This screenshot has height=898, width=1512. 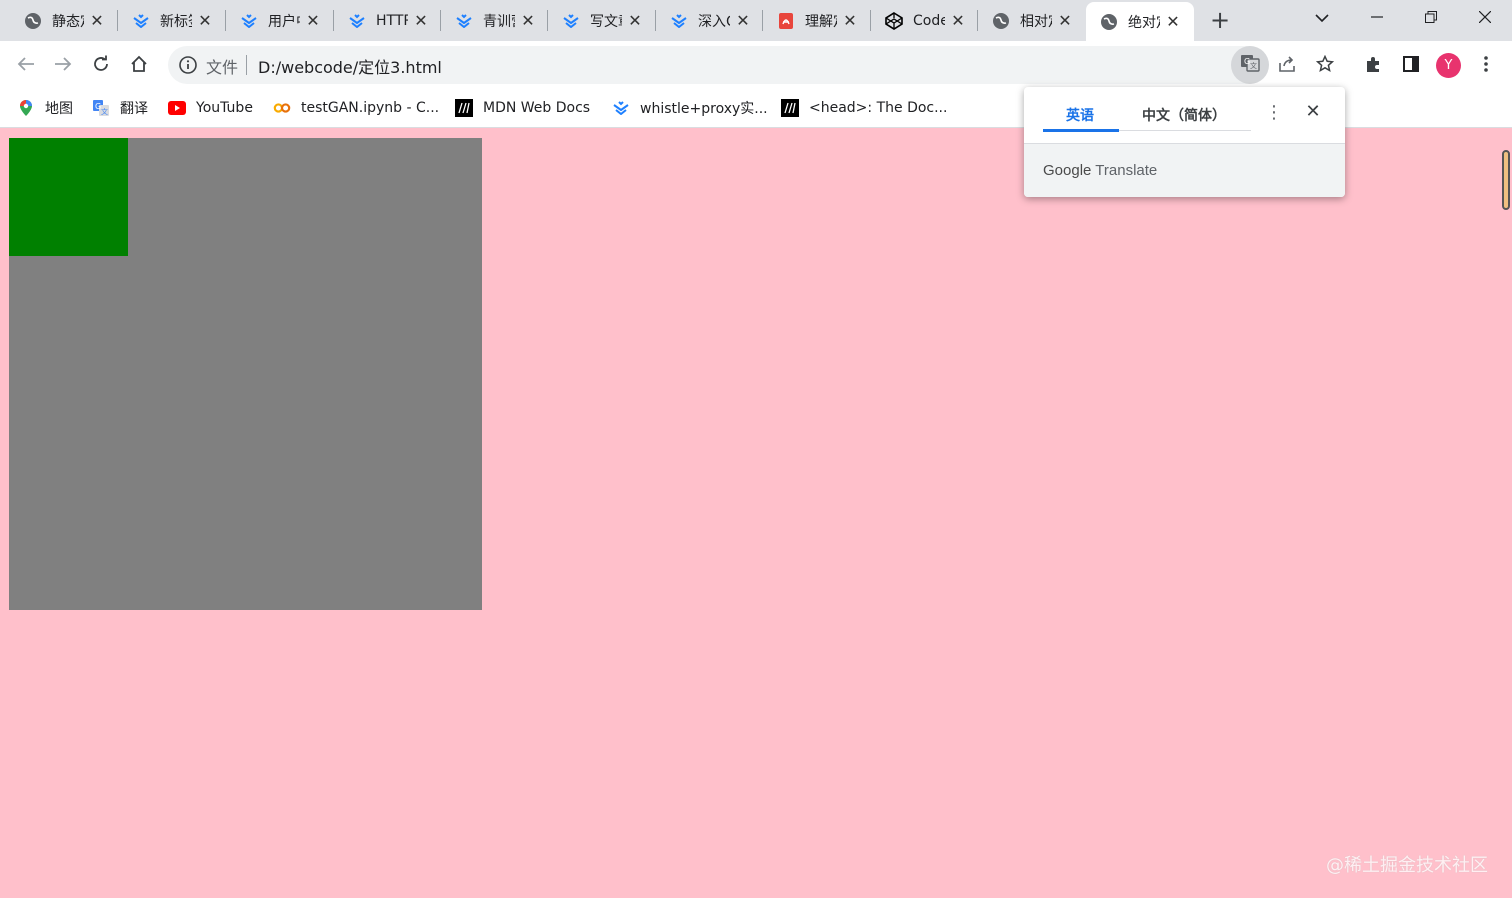 I want to click on close-window-icon, so click(x=1485, y=18).